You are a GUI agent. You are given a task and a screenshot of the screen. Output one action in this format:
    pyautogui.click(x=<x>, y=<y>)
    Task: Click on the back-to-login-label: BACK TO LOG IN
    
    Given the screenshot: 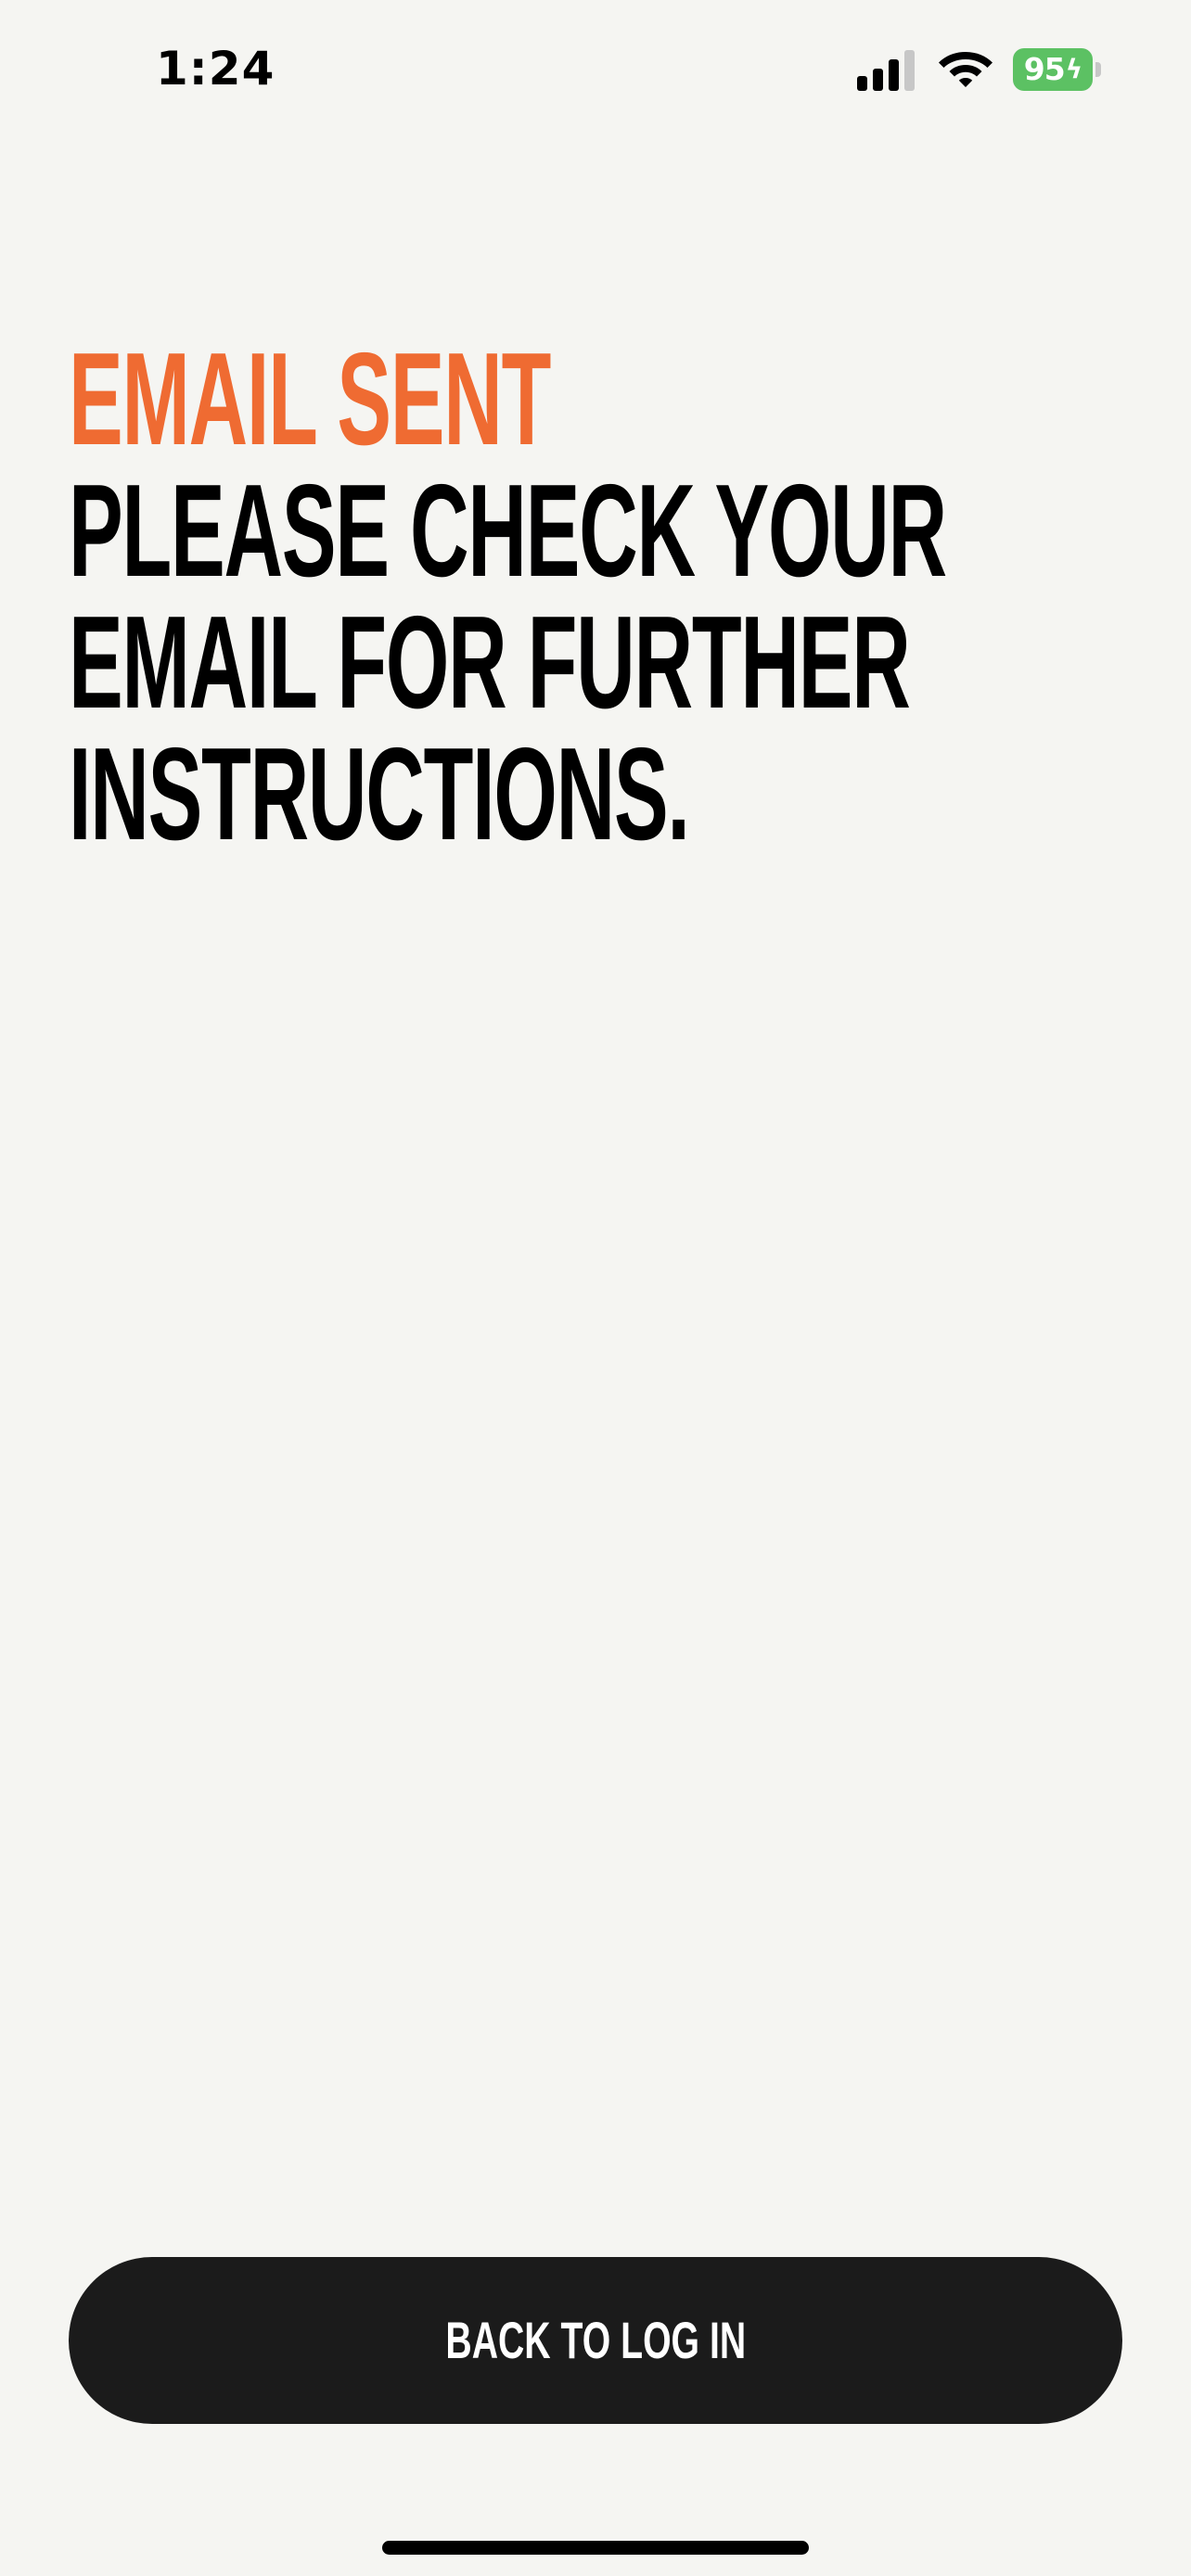 What is the action you would take?
    pyautogui.click(x=595, y=2340)
    